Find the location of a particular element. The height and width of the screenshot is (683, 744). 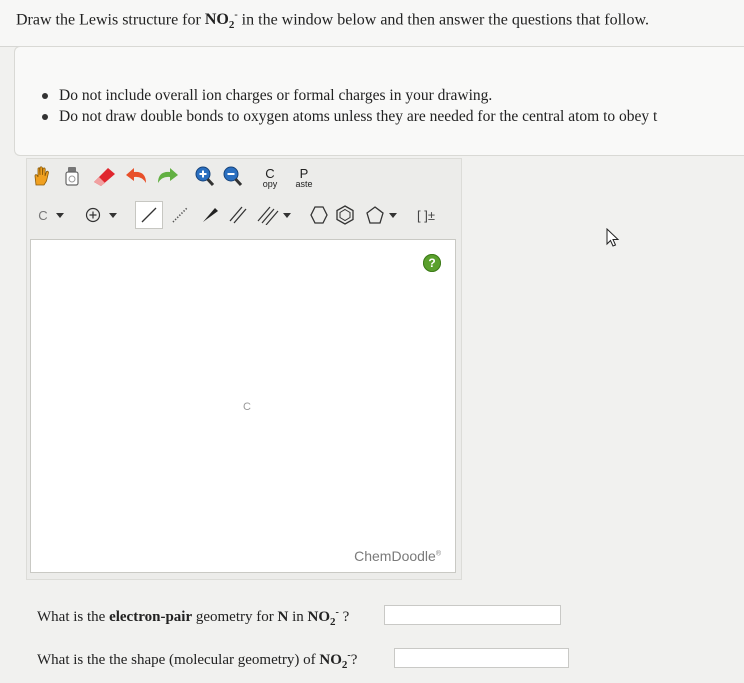

toolbar-row-2: C []± is located at coordinates (244, 216).